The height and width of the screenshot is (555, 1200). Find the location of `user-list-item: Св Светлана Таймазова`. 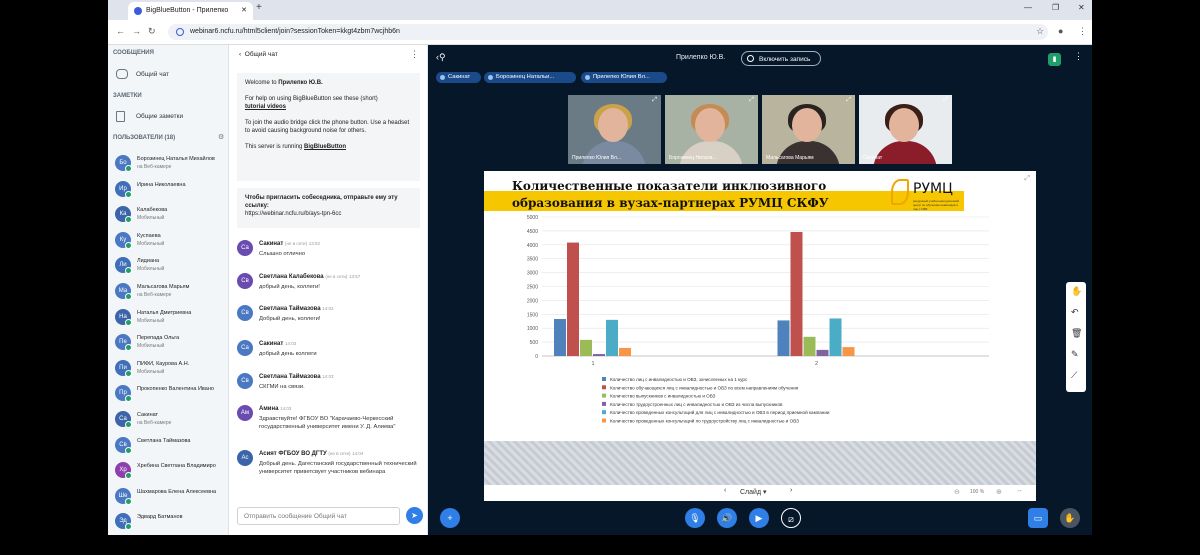

user-list-item: Св Светлана Таймазова is located at coordinates (169, 446).